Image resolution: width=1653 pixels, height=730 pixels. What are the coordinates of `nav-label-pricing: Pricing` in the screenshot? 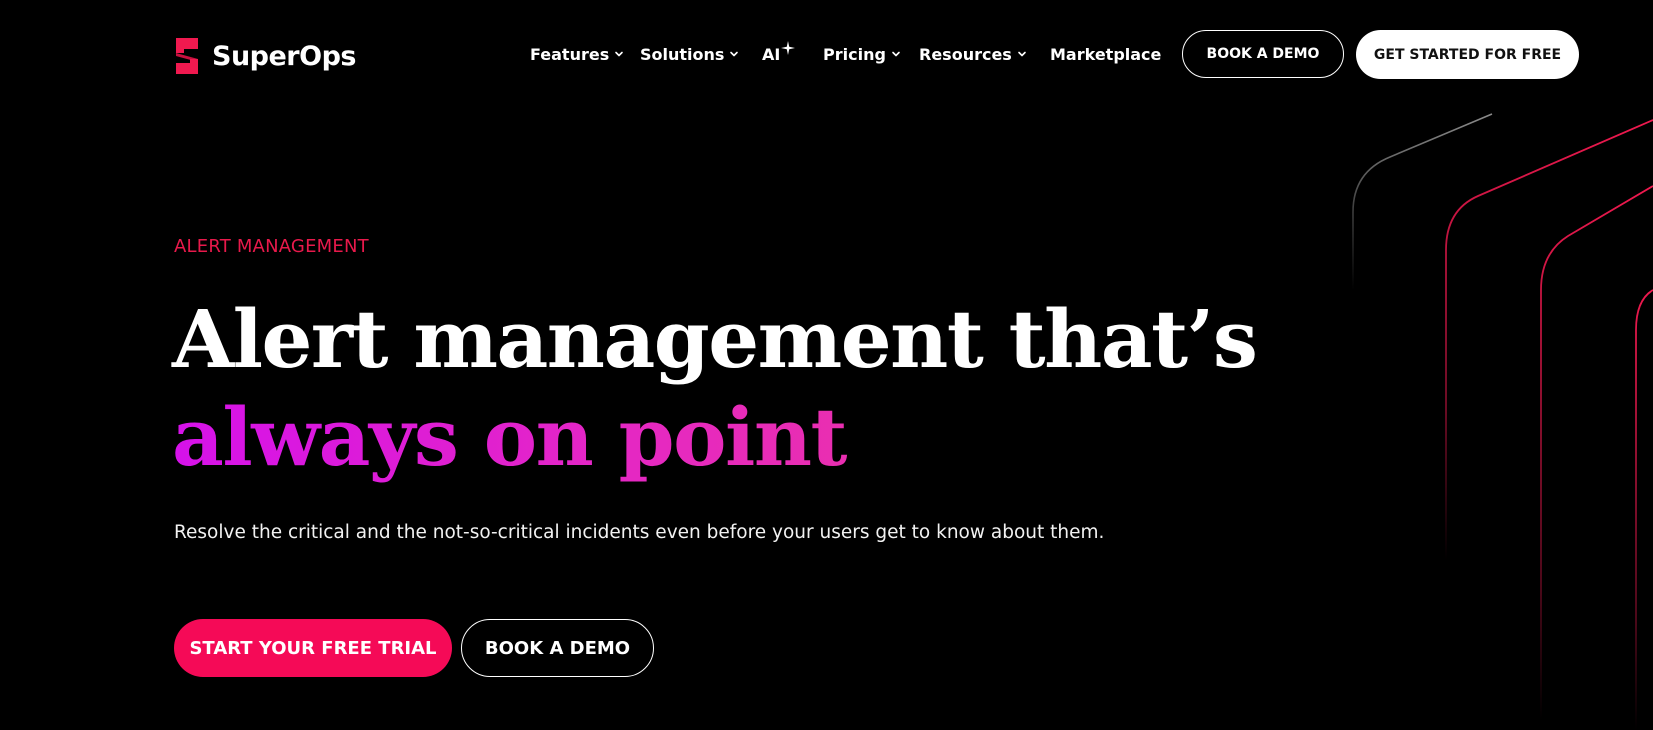 It's located at (854, 54).